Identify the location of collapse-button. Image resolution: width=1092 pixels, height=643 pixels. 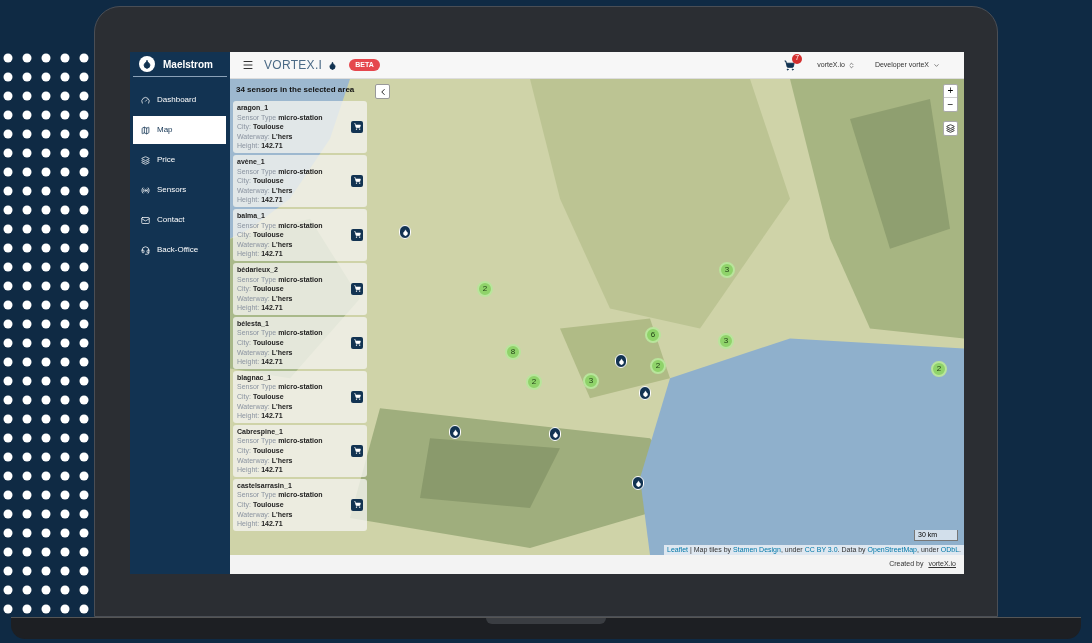
(382, 91).